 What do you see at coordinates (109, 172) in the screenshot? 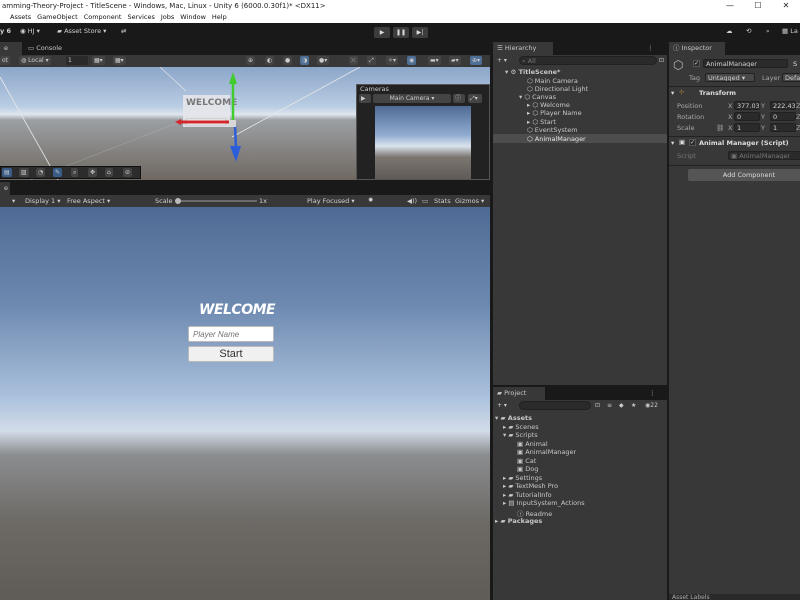
I see `custom-tool-icon: ⌂` at bounding box center [109, 172].